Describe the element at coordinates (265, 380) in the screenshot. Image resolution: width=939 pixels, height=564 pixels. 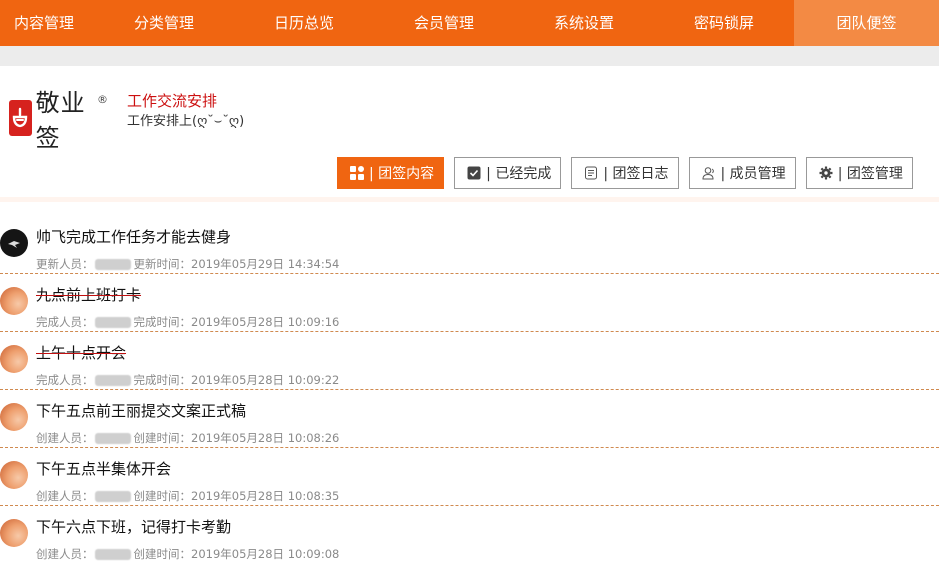
I see `timestamp: 2019年05月28日 10:09:22` at that location.